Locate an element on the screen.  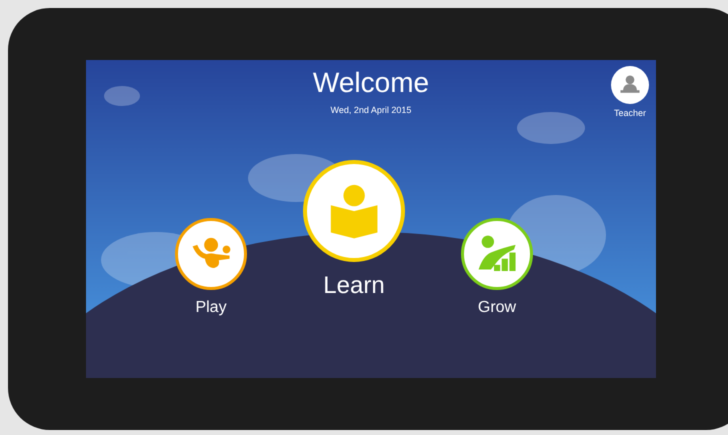
app-tile: Play is located at coordinates (211, 269).